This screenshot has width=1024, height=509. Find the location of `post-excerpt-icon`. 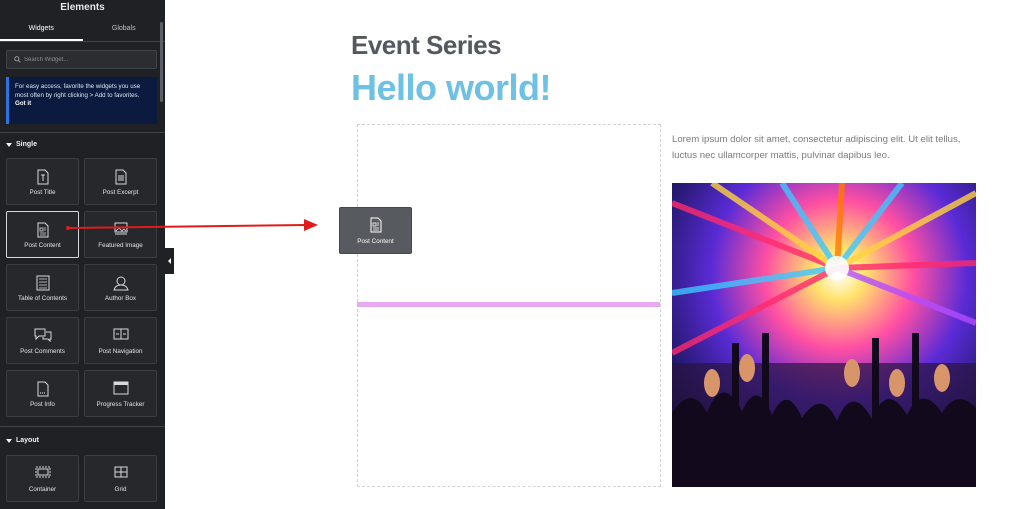

post-excerpt-icon is located at coordinates (120, 177).